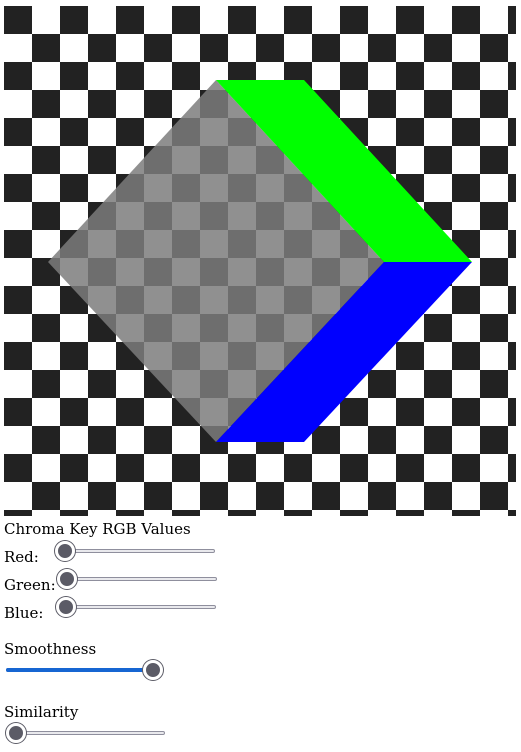  I want to click on similarity-label: Similarity, so click(41, 712).